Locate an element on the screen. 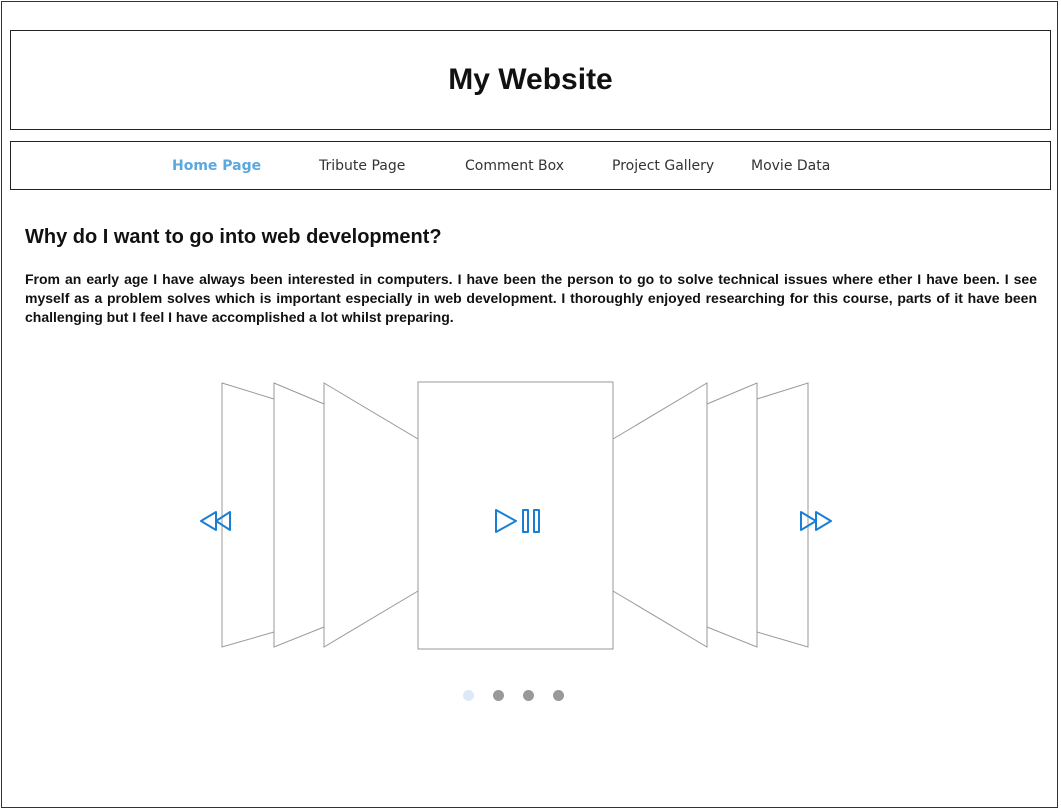 The height and width of the screenshot is (811, 1061). nav-item-movie-data: Movie Data is located at coordinates (790, 166).